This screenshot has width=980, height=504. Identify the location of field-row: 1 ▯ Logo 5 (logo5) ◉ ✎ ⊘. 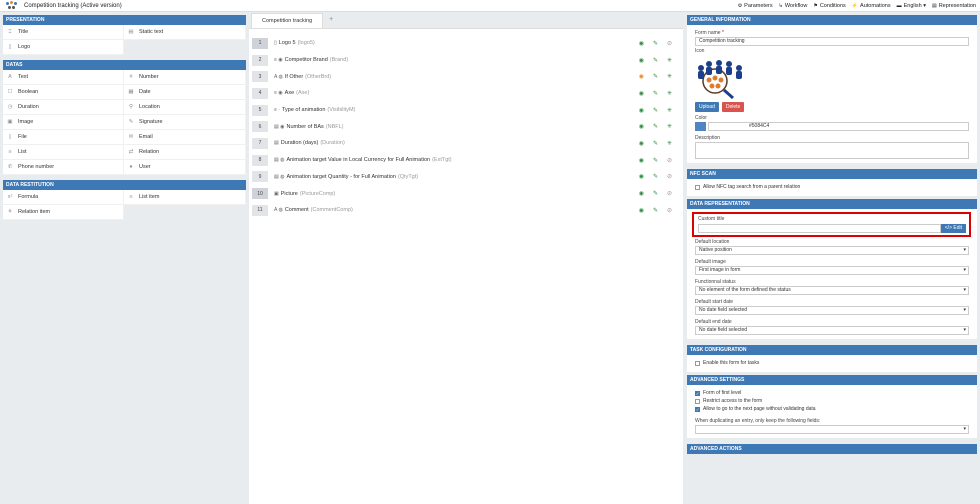
(466, 43).